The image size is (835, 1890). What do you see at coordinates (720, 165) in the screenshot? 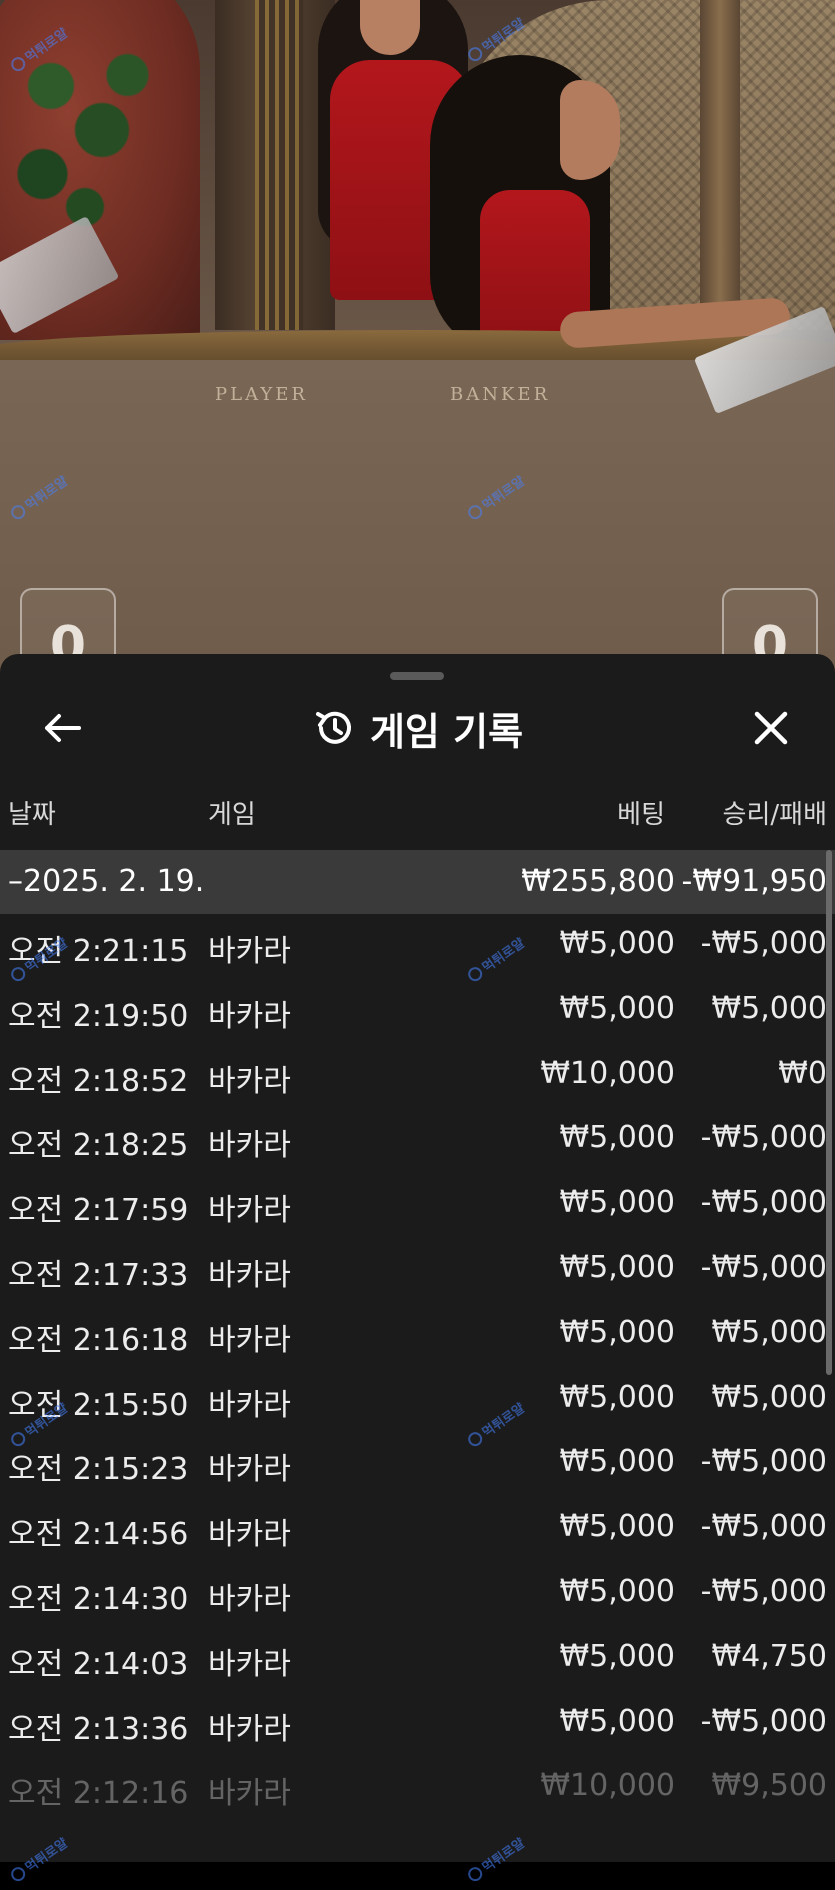
I see `wood-pillar` at bounding box center [720, 165].